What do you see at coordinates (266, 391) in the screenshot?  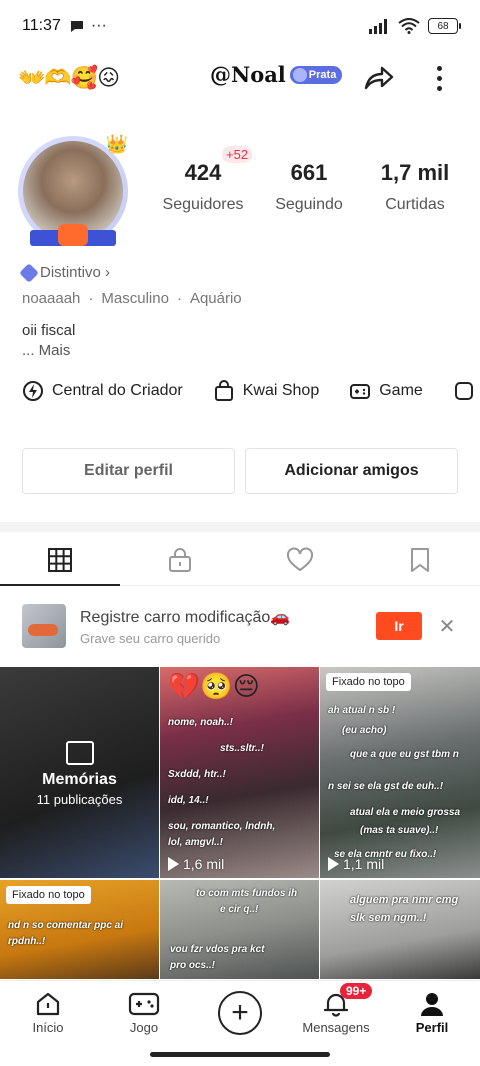 I see `kwai-shop-link: Kwai Shop` at bounding box center [266, 391].